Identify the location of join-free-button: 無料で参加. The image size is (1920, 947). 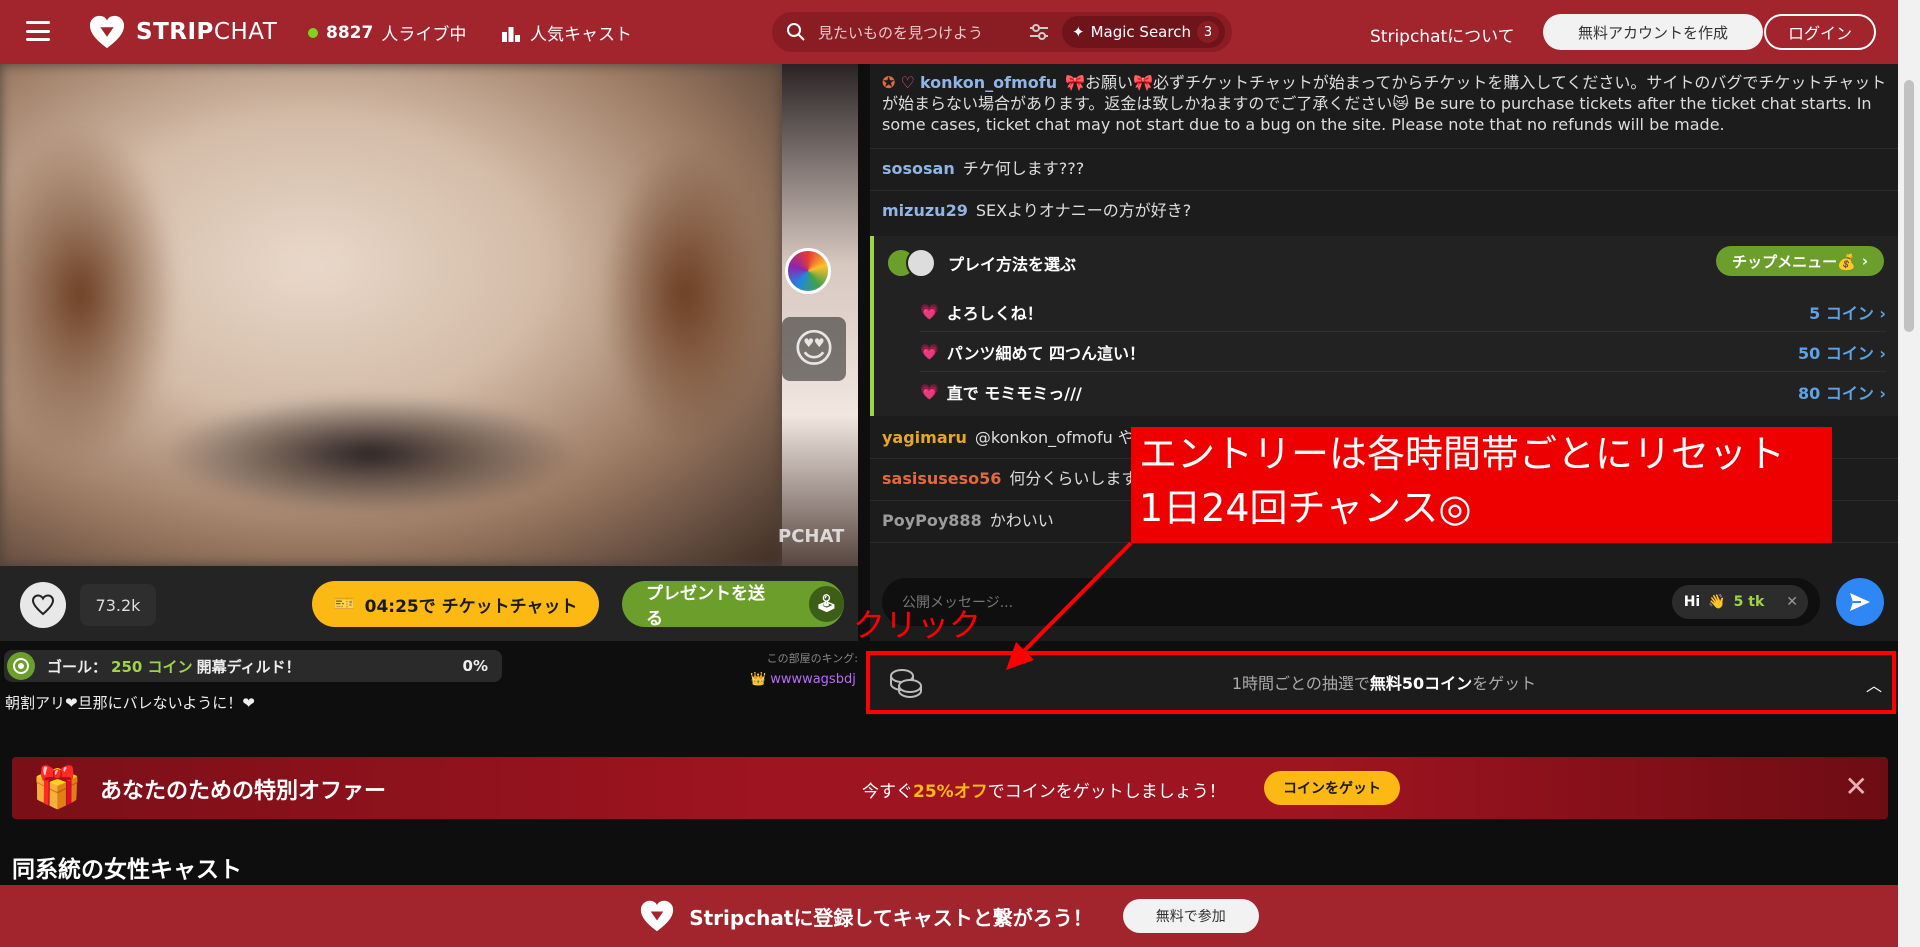
(1190, 916).